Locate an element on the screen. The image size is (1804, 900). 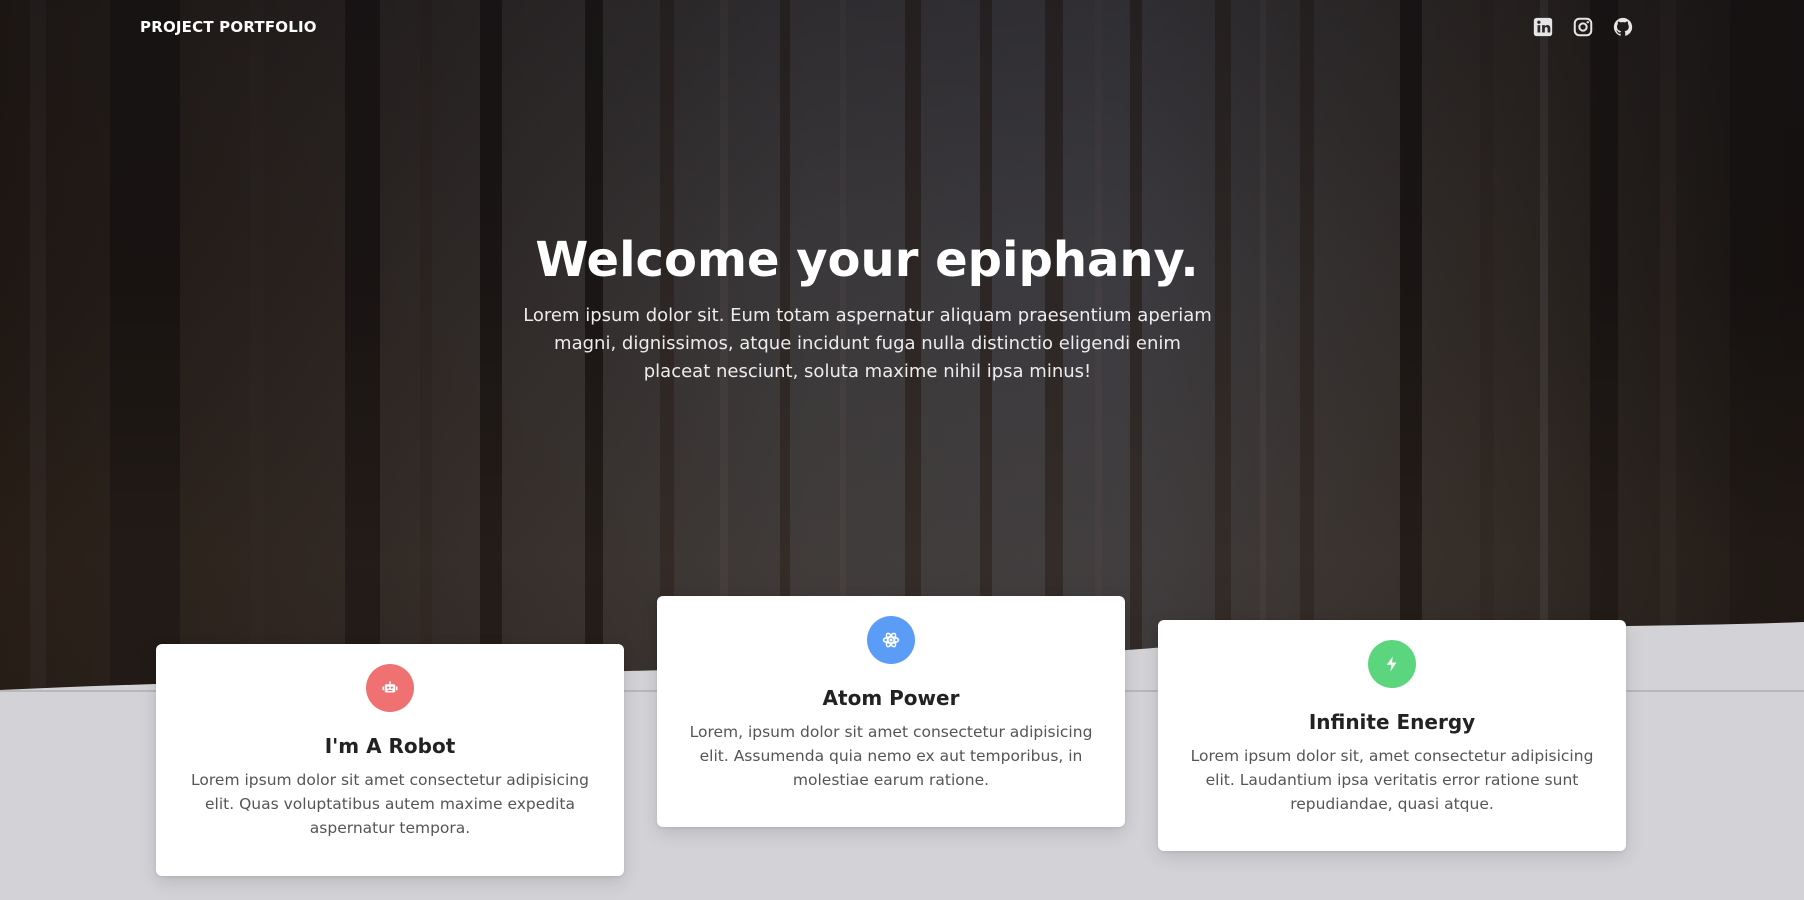
instagram-icon is located at coordinates (1583, 27).